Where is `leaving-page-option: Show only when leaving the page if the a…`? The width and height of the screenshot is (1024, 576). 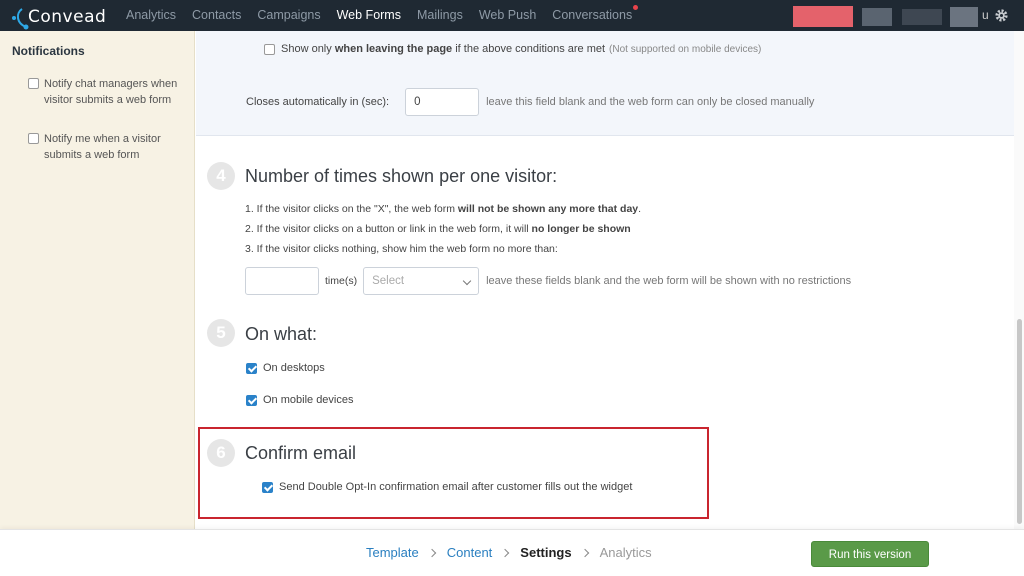 leaving-page-option: Show only when leaving the page if the a… is located at coordinates (512, 49).